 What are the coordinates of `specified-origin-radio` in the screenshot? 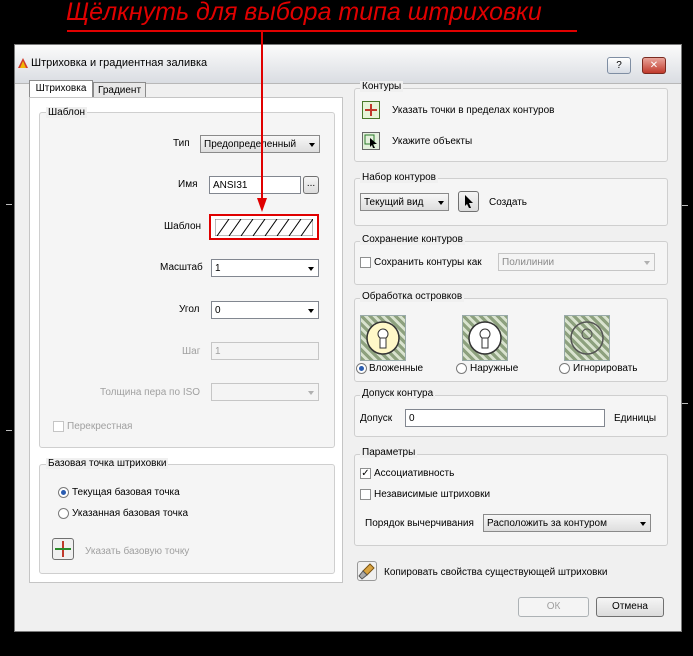 It's located at (63, 513).